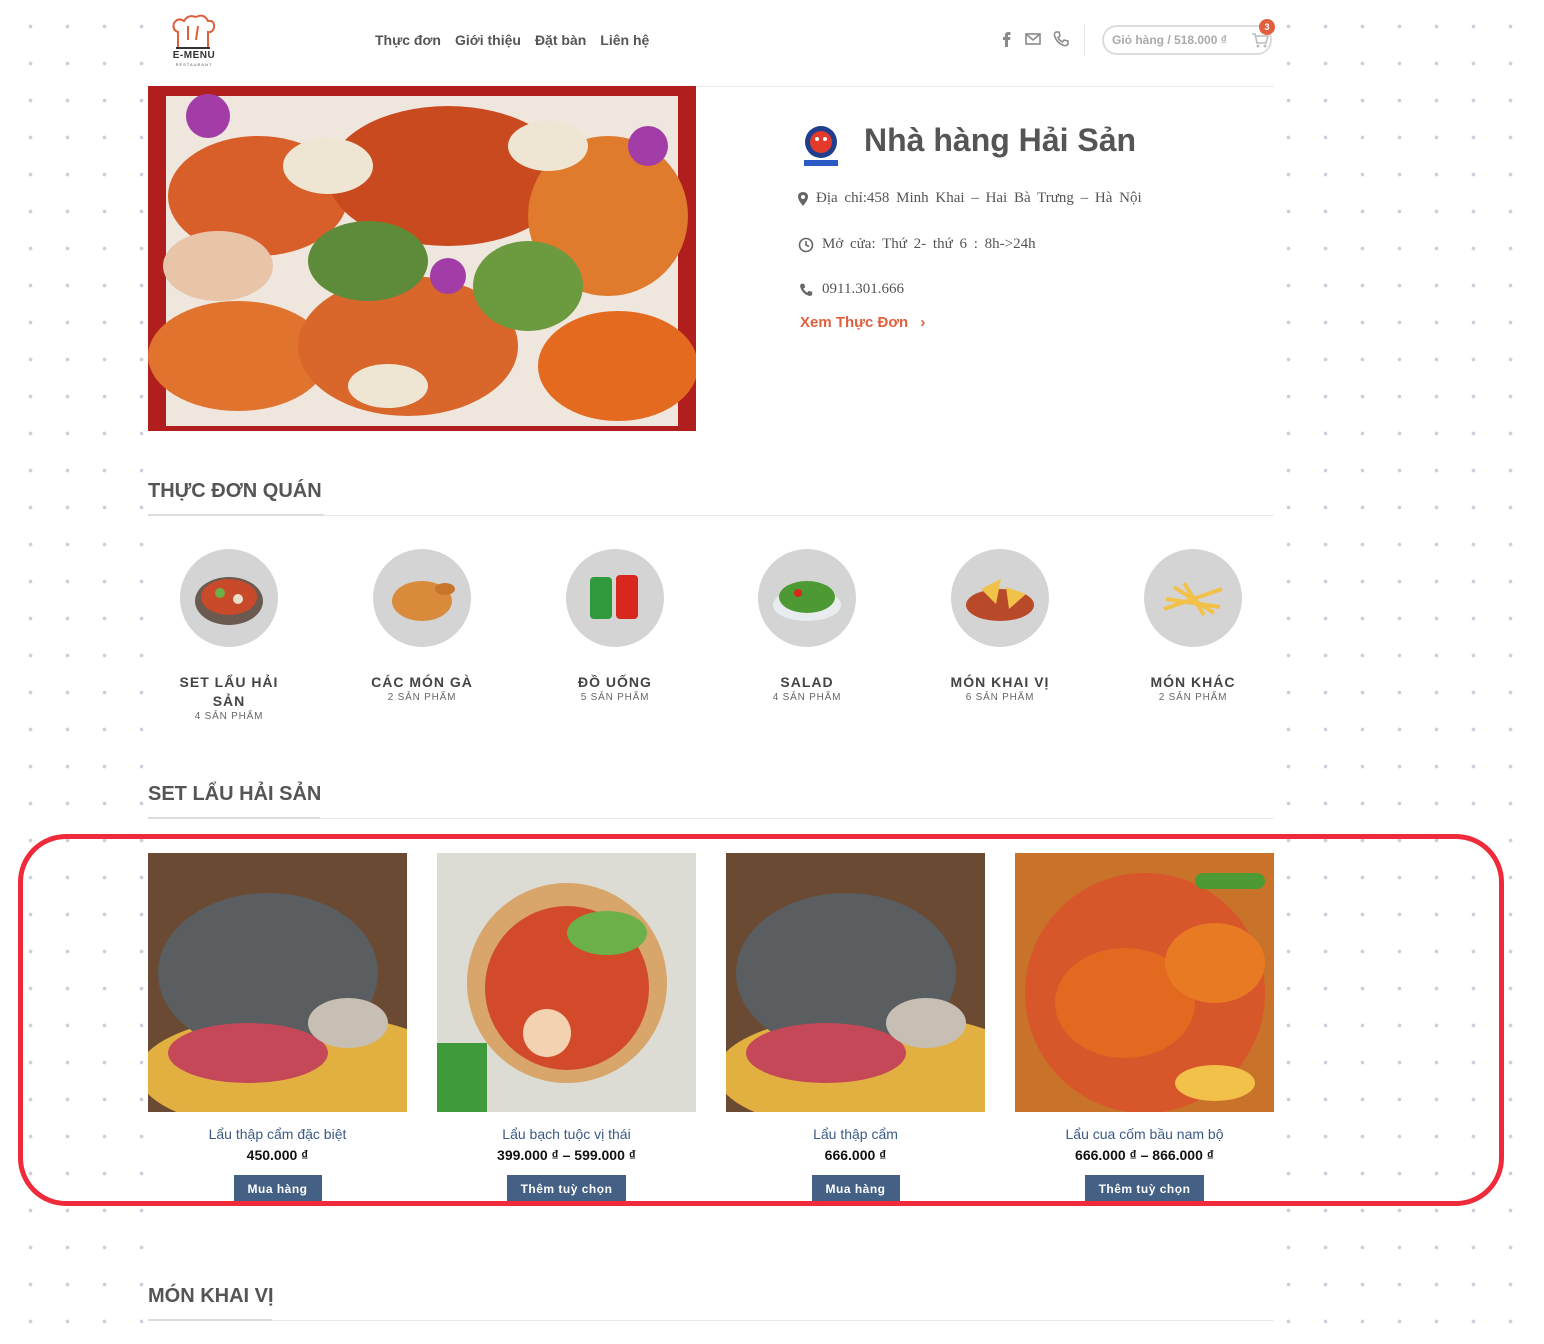 Image resolution: width=1544 pixels, height=1344 pixels. I want to click on hotpot-icon, so click(229, 598).